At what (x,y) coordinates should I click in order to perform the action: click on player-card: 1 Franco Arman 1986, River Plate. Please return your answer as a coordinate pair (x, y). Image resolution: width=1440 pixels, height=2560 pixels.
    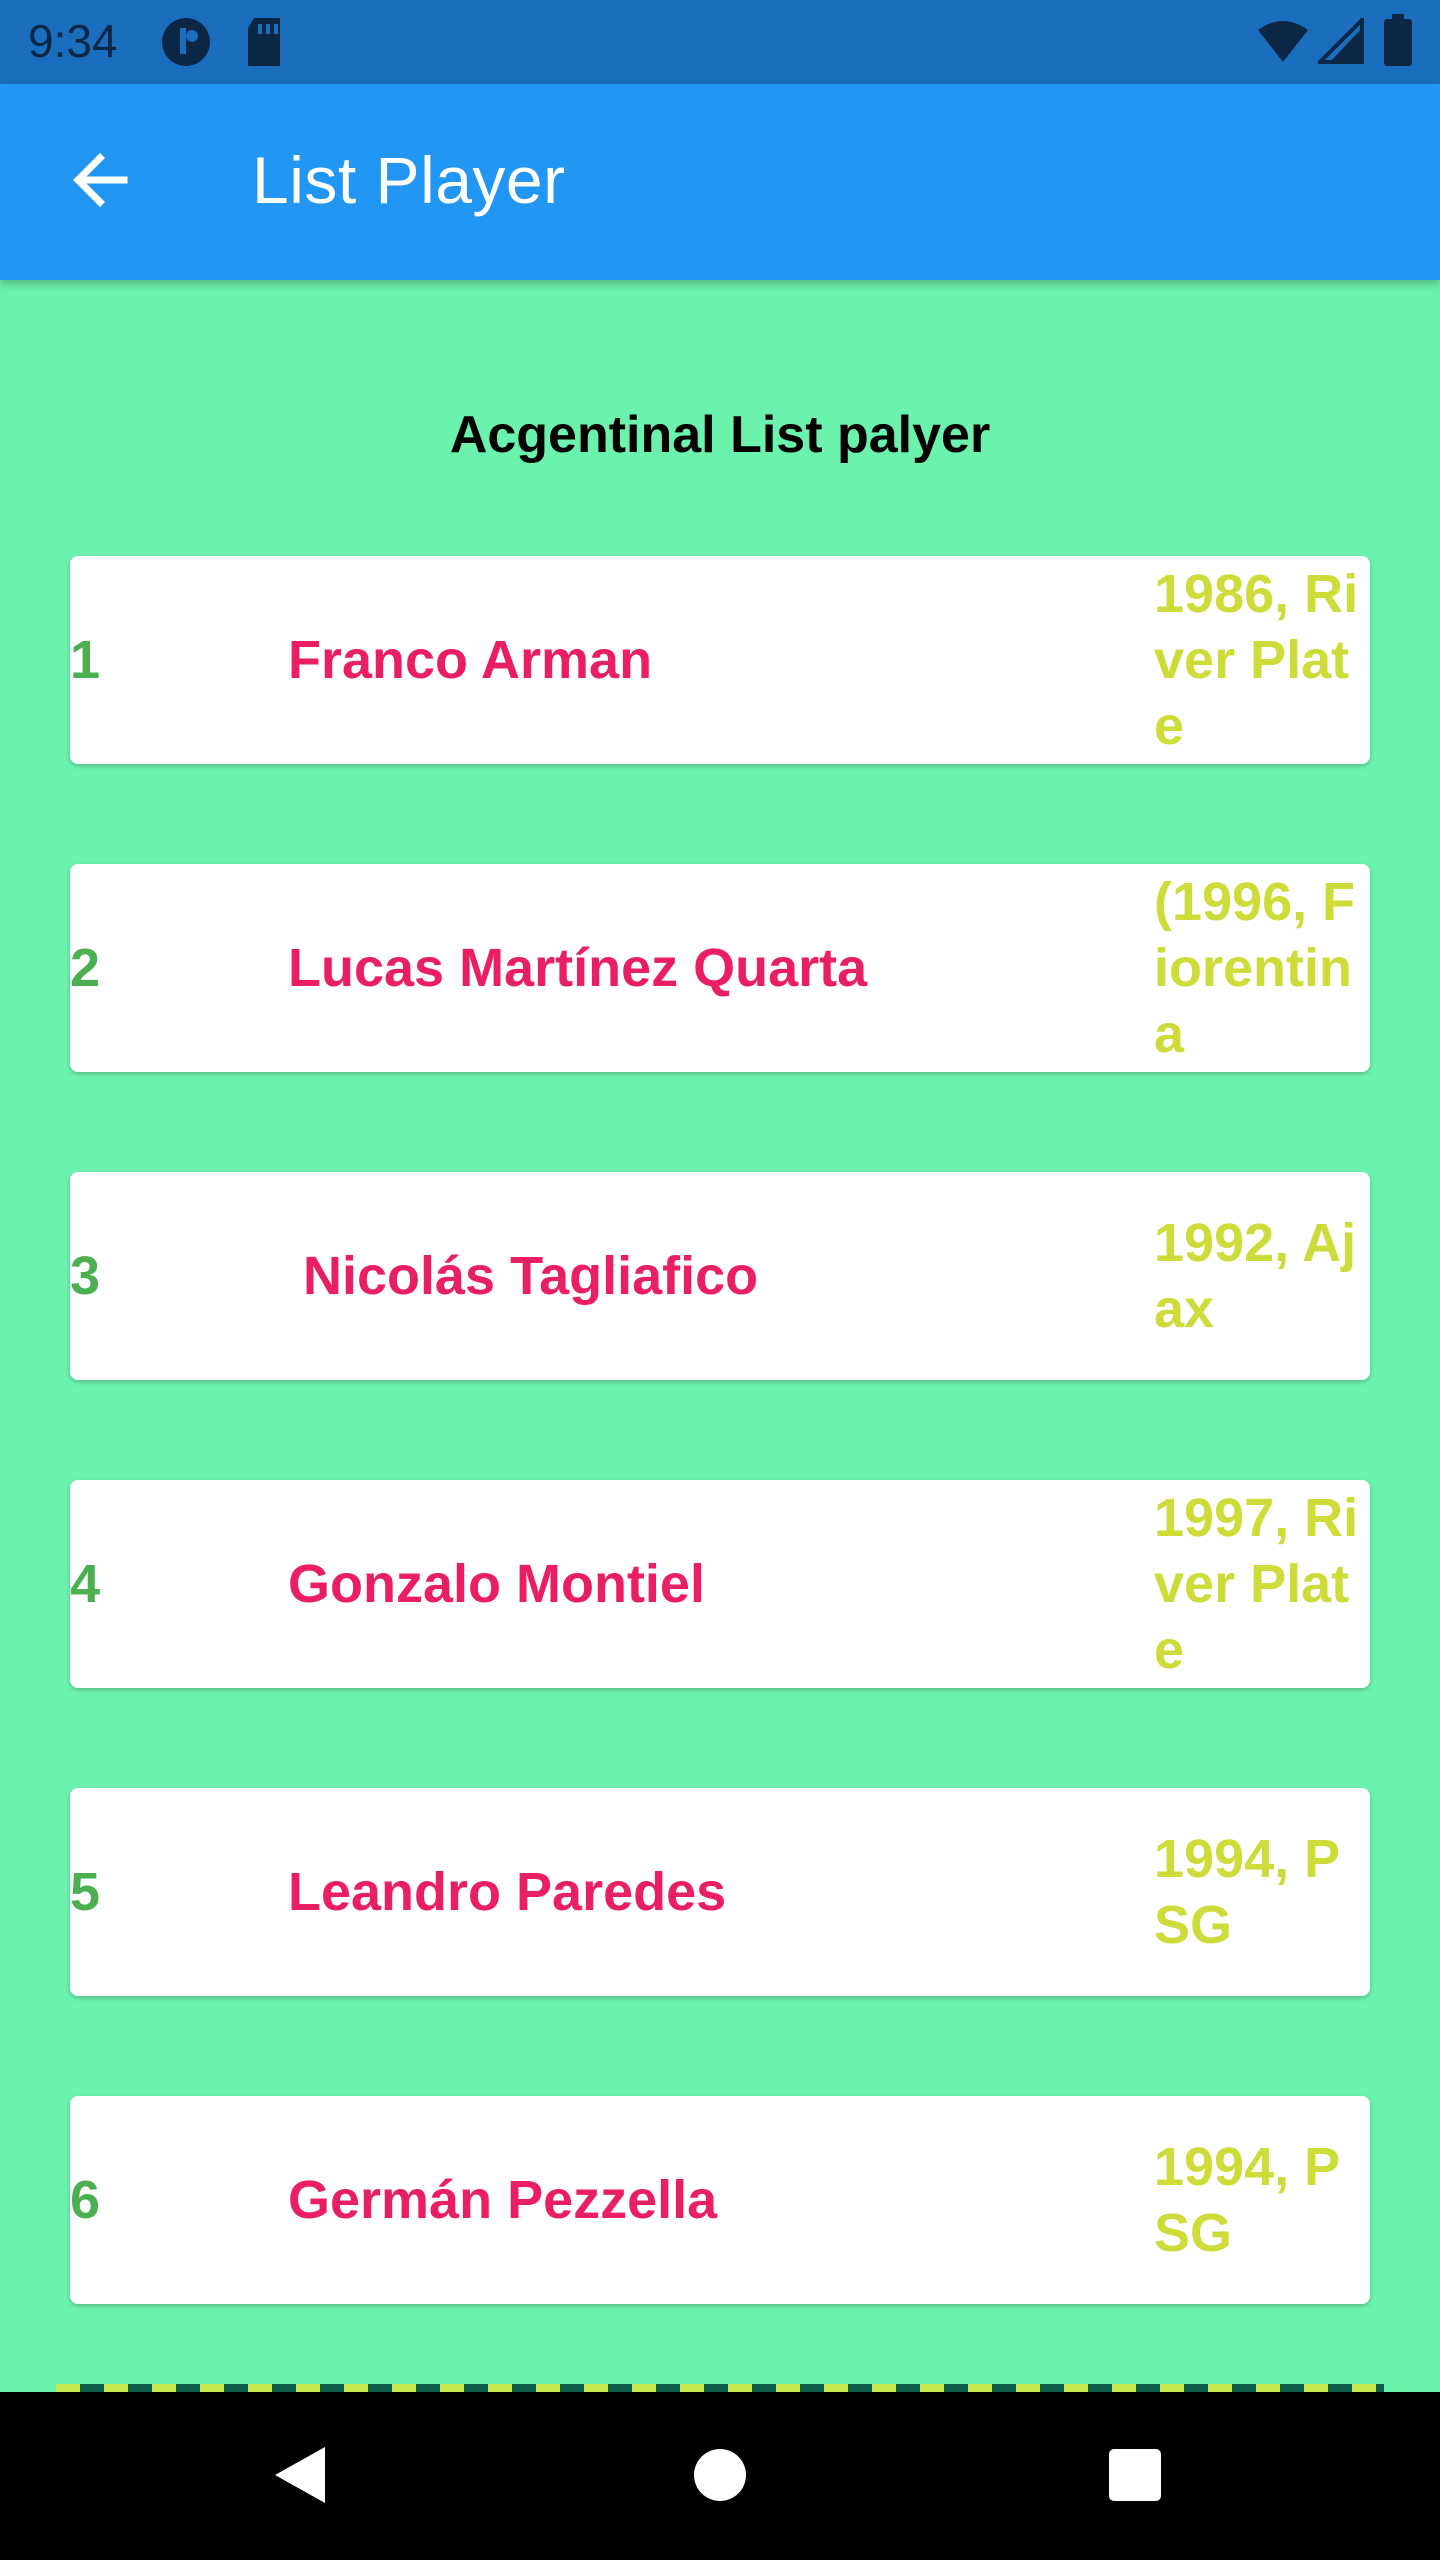
    Looking at the image, I should click on (720, 660).